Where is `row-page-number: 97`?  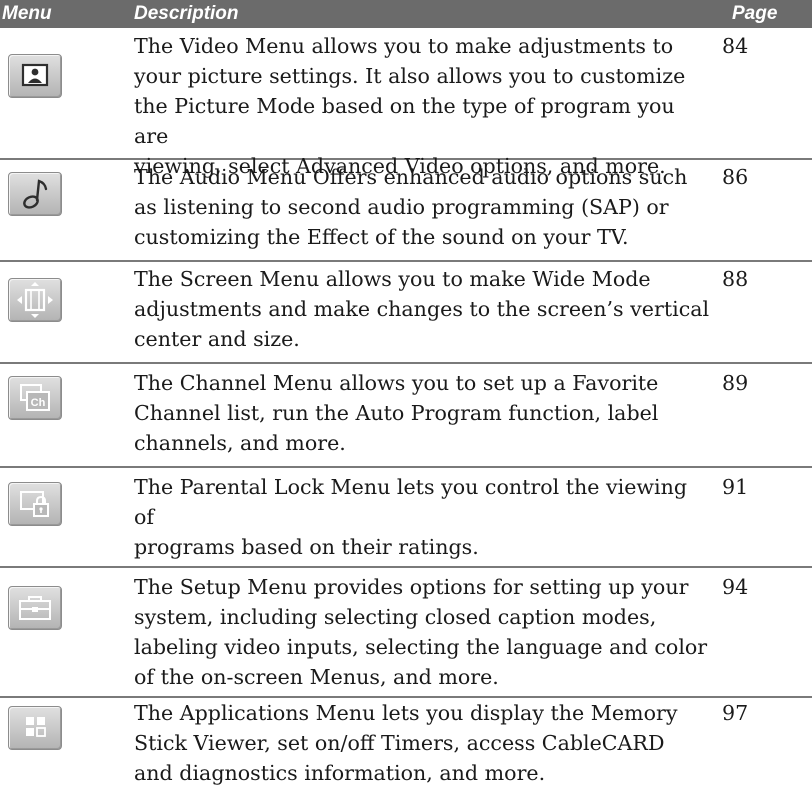
row-page-number: 97 is located at coordinates (735, 713).